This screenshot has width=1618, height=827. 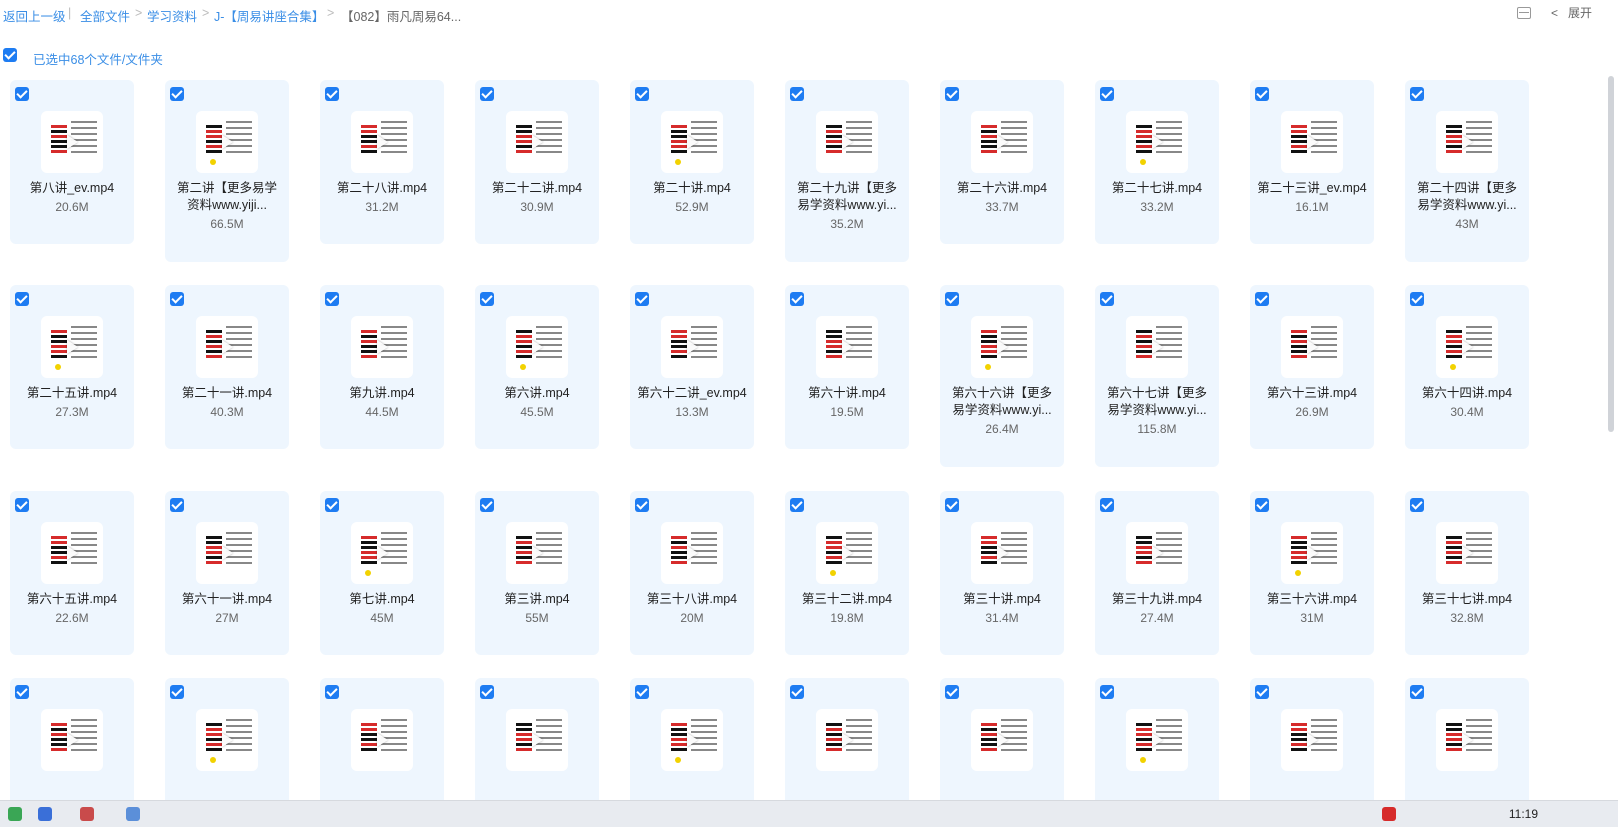 I want to click on file-card: 第三讲.mp4 55M, so click(x=537, y=573).